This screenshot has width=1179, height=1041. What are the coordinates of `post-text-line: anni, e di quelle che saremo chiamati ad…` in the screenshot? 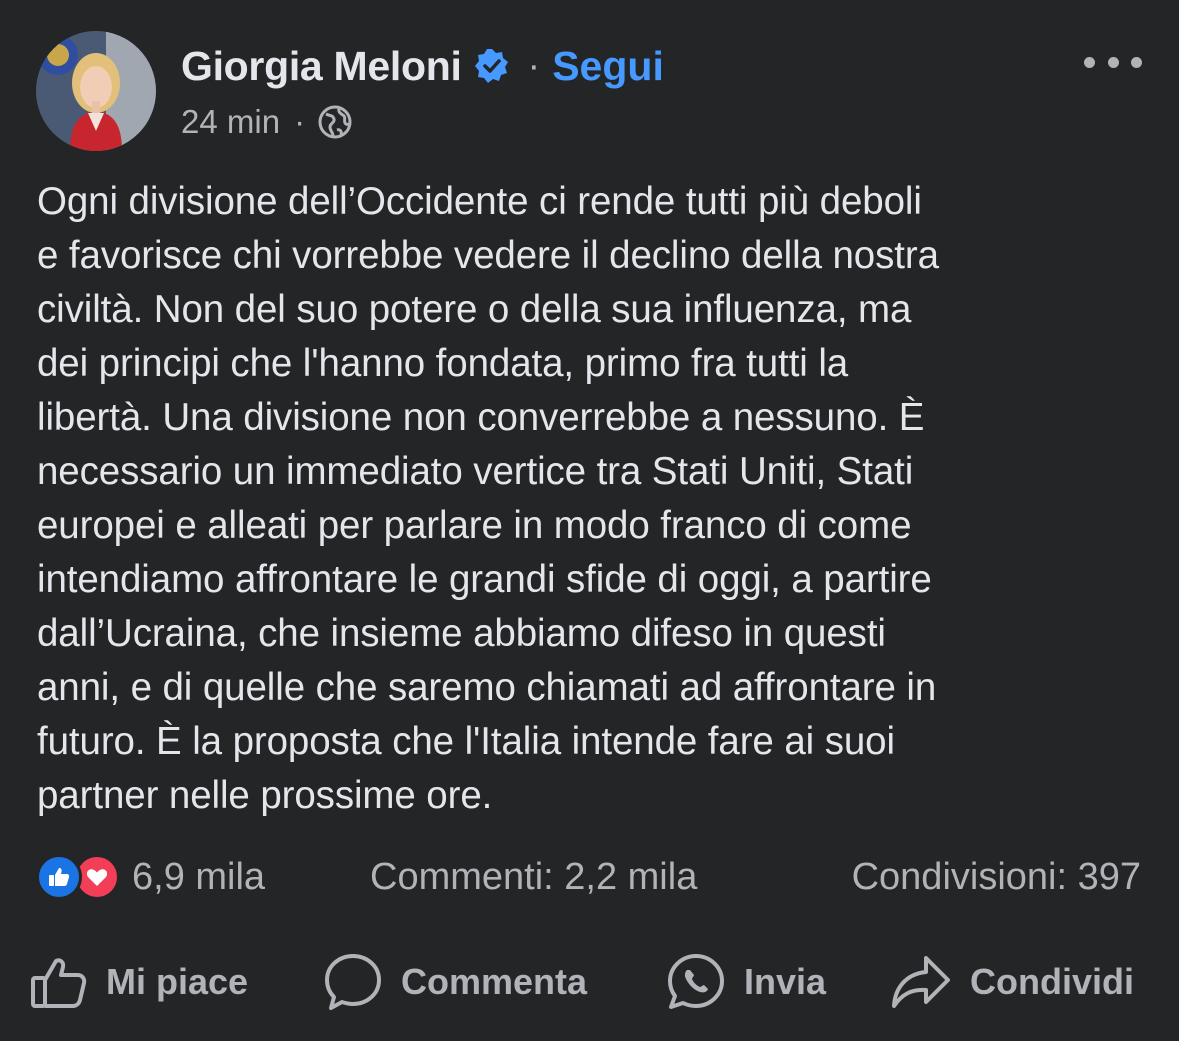 It's located at (487, 687).